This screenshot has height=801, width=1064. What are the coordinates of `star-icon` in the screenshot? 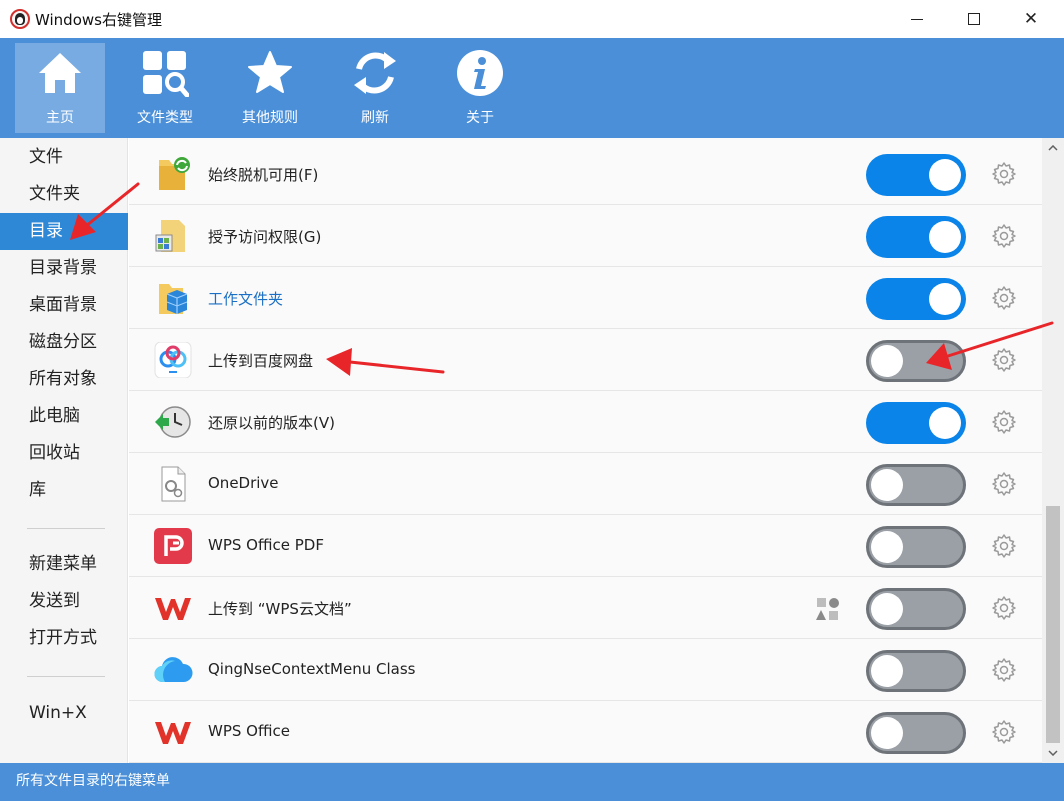 It's located at (270, 72).